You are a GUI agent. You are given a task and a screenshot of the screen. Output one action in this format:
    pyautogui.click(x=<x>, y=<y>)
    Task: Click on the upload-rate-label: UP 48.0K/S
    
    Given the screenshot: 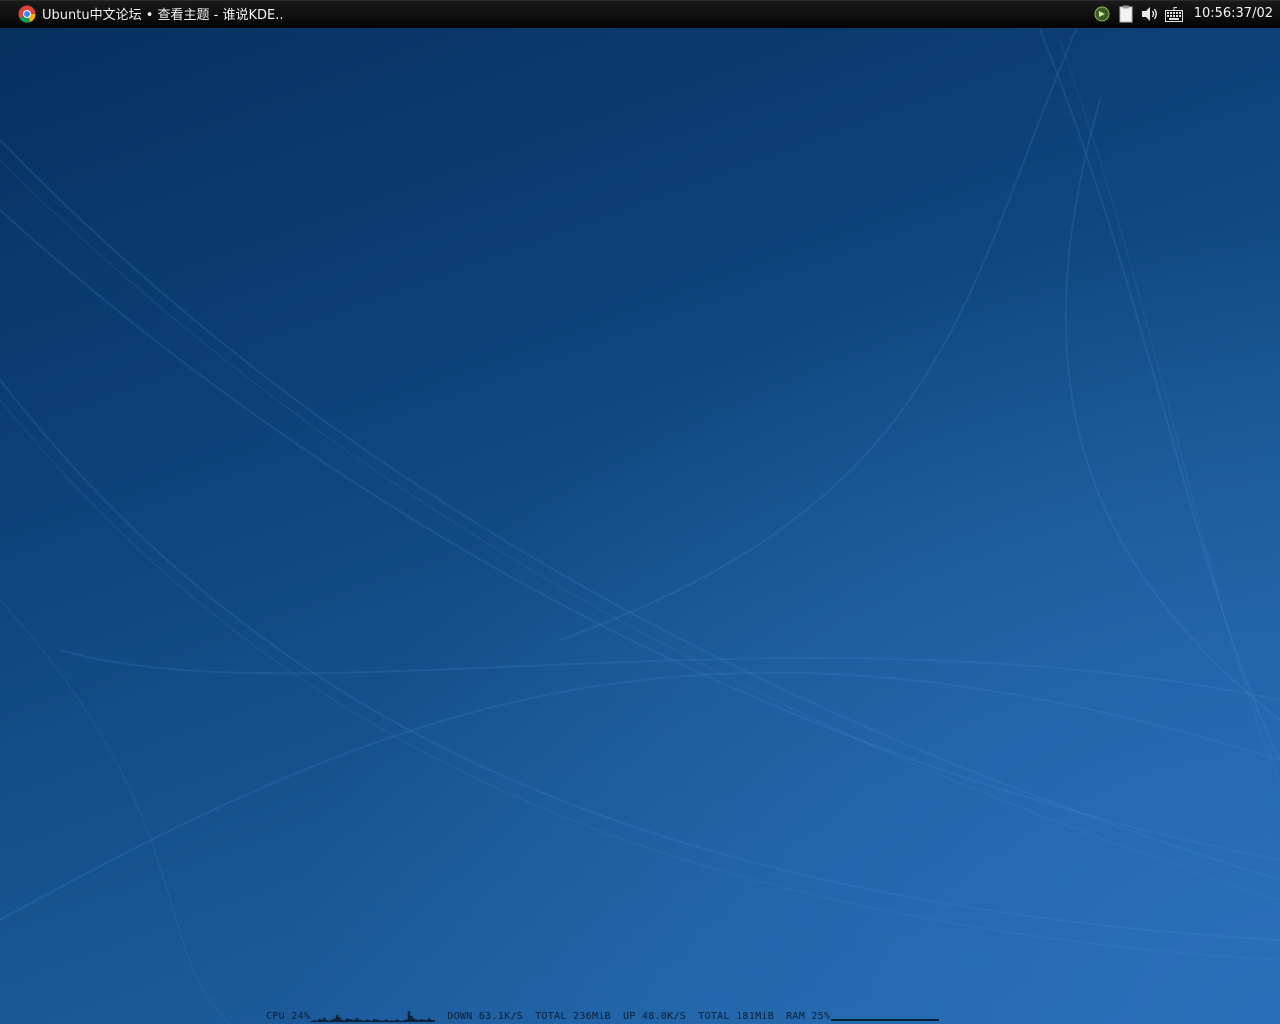 What is the action you would take?
    pyautogui.click(x=654, y=1016)
    